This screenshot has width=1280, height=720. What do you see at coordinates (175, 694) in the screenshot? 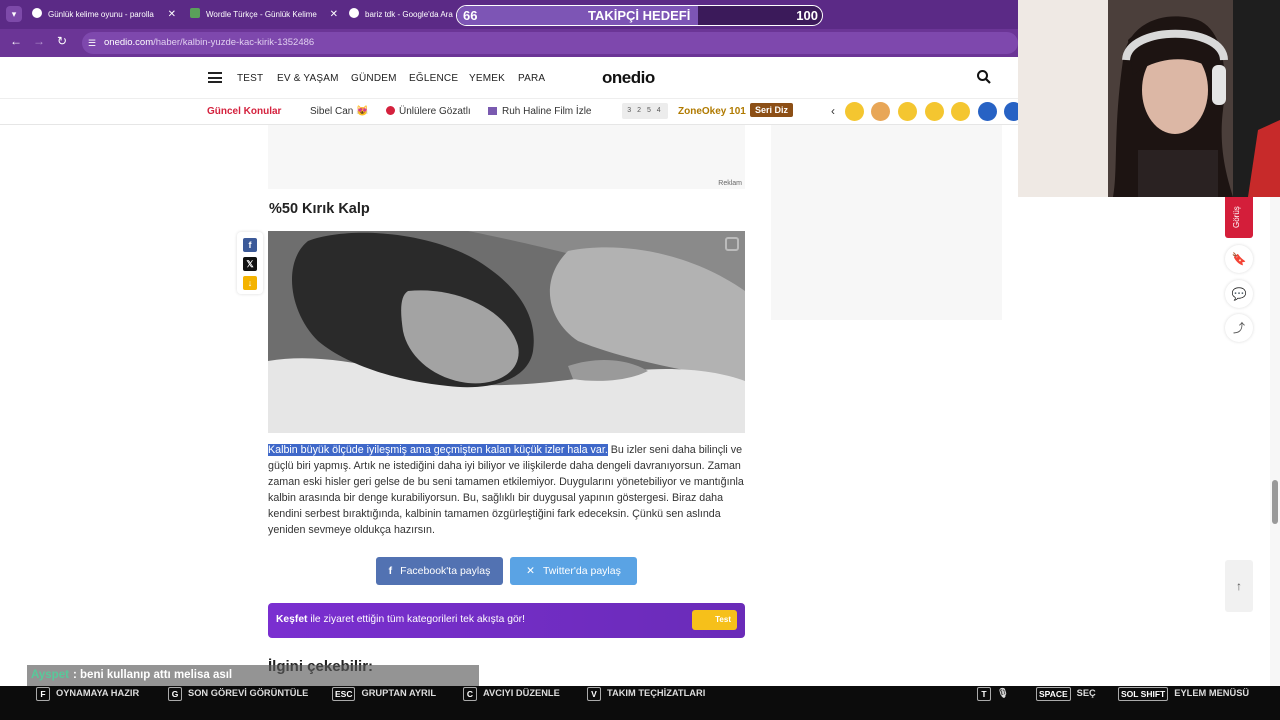
I see `hud-key: G` at bounding box center [175, 694].